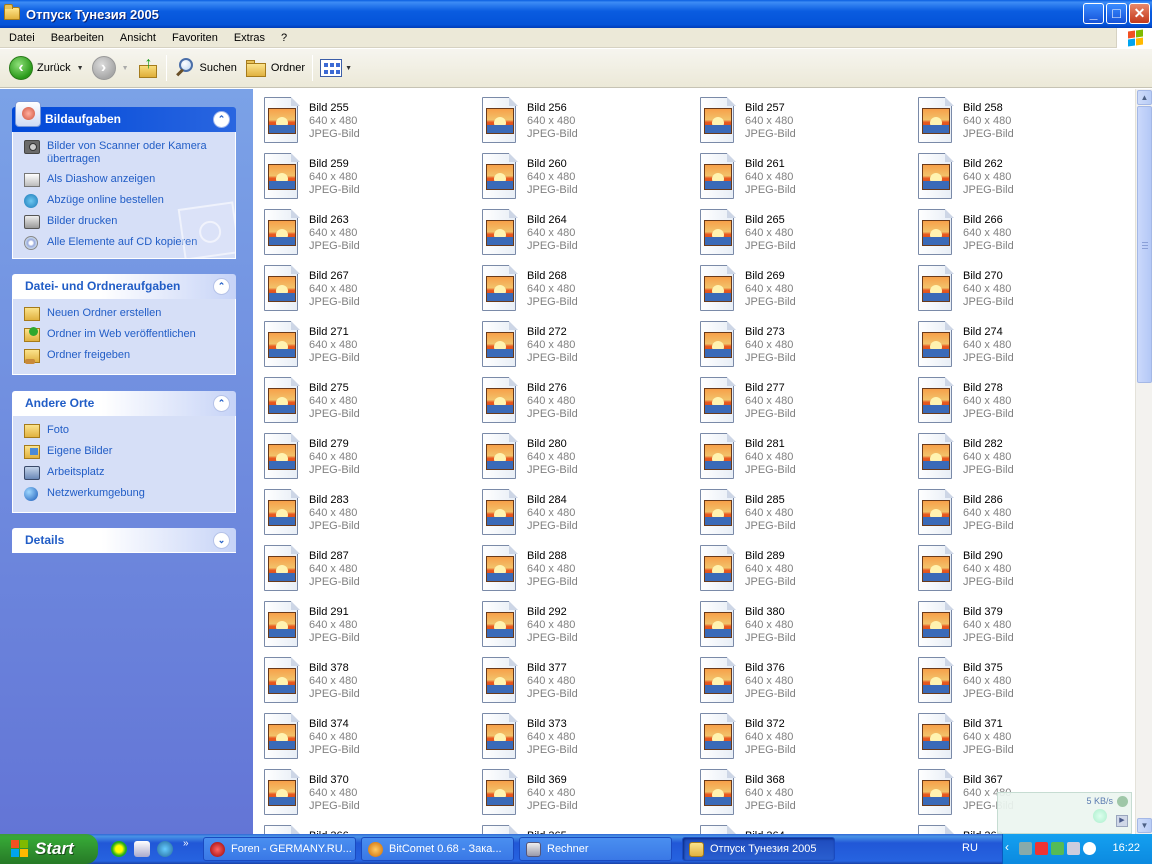 This screenshot has height=864, width=1152. What do you see at coordinates (362, 457) in the screenshot?
I see `file-item: Bild 279 640 x 480 JPEG-Bild` at bounding box center [362, 457].